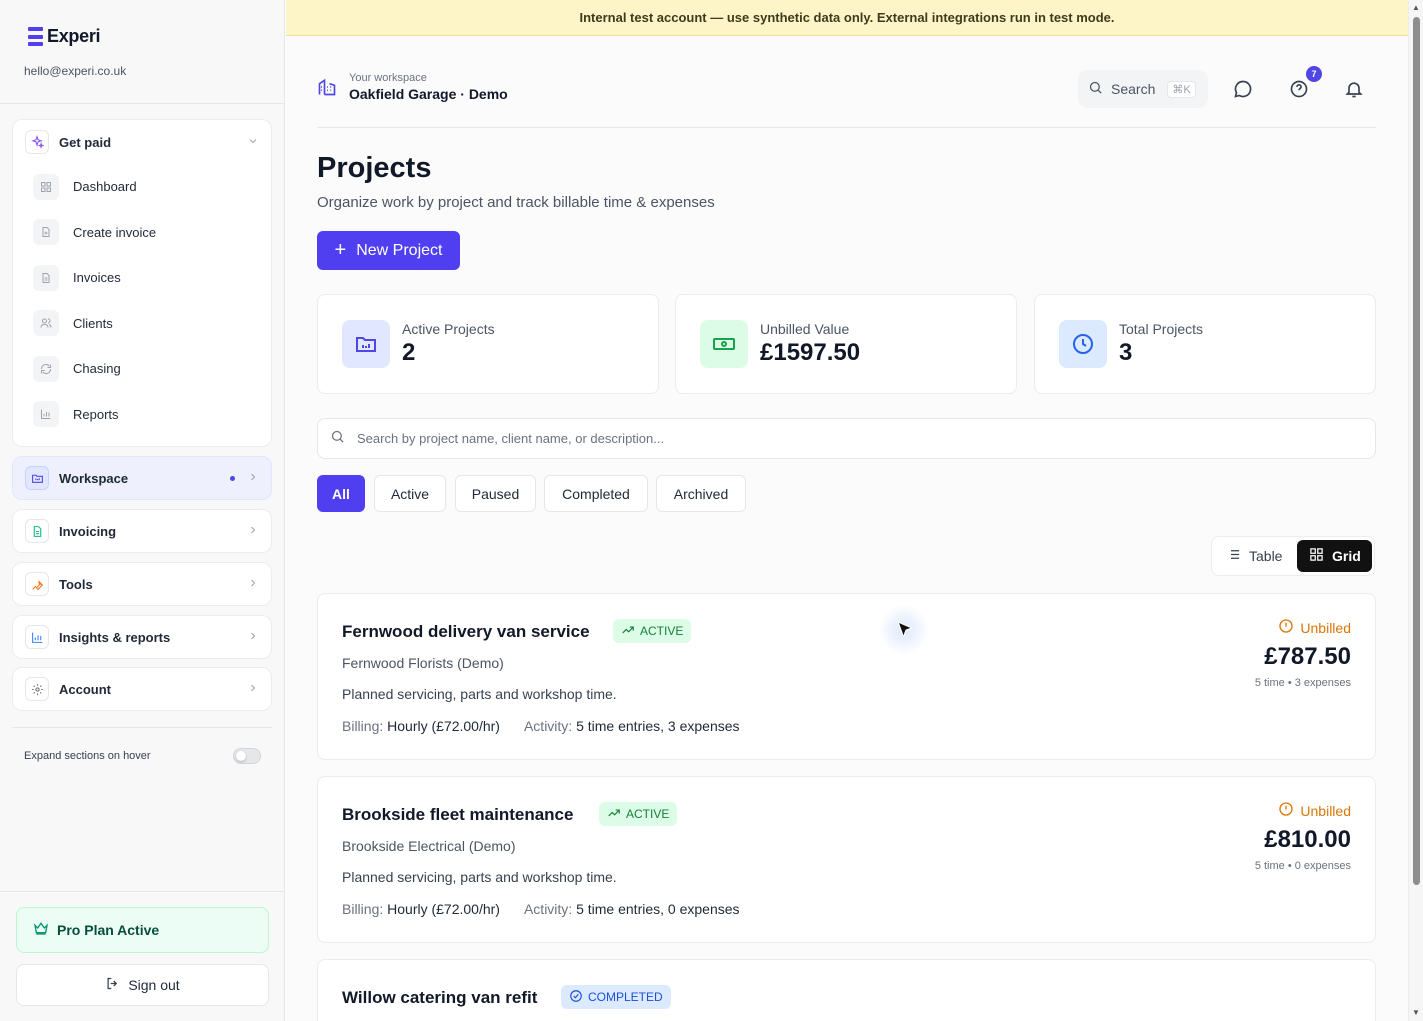 The height and width of the screenshot is (1021, 1423). What do you see at coordinates (96, 414) in the screenshot?
I see `sidebar-item-label: Reports` at bounding box center [96, 414].